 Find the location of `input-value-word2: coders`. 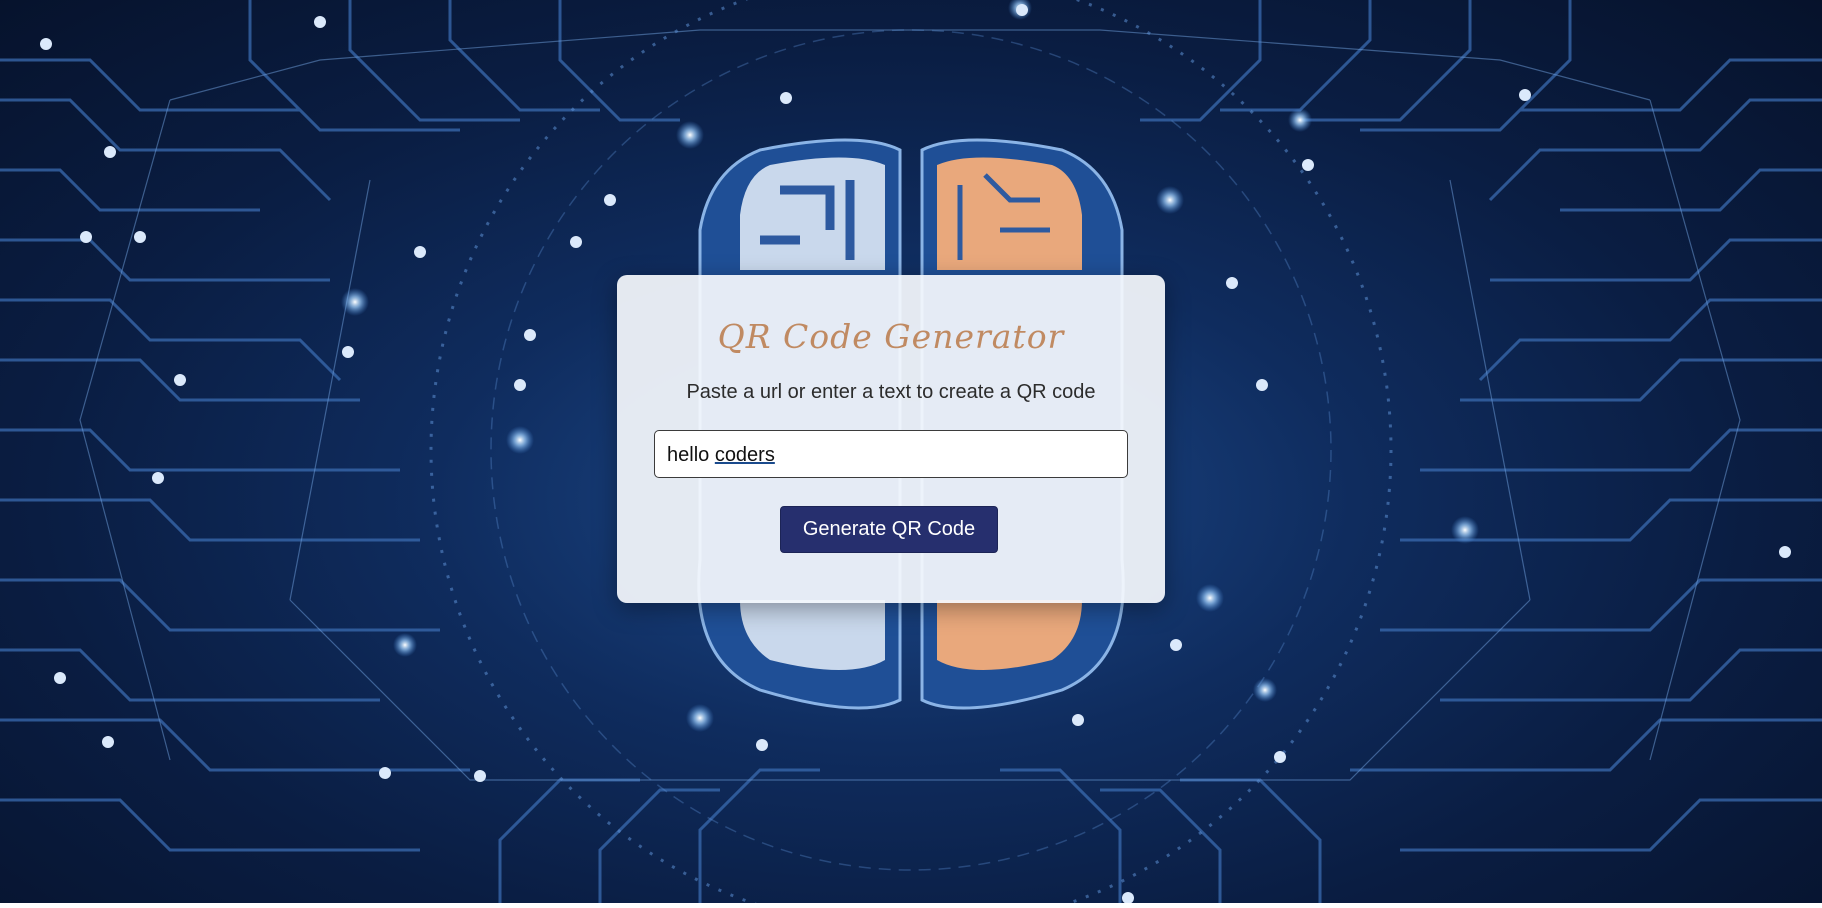

input-value-word2: coders is located at coordinates (744, 455).